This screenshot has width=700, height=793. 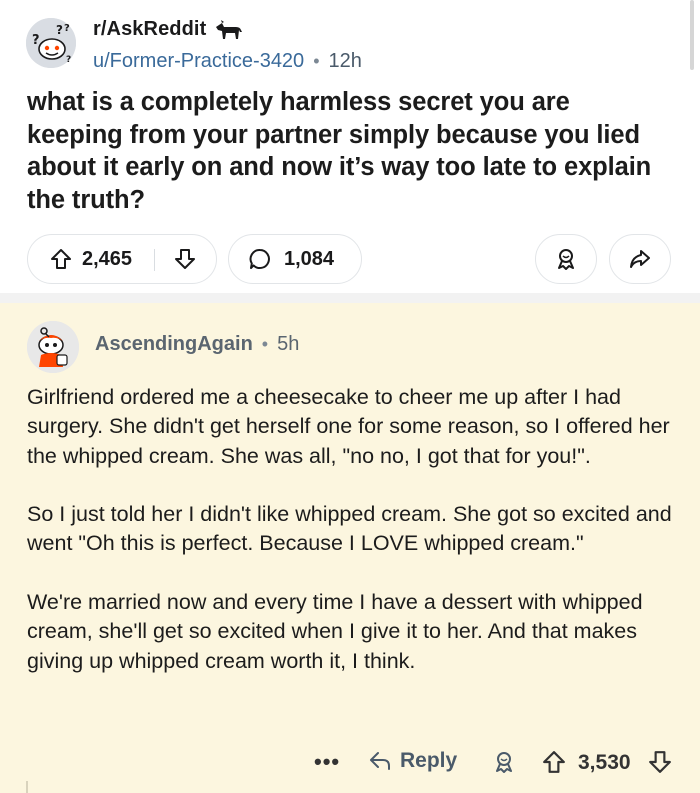 What do you see at coordinates (107, 258) in the screenshot?
I see `post-upvote-count: 2,465` at bounding box center [107, 258].